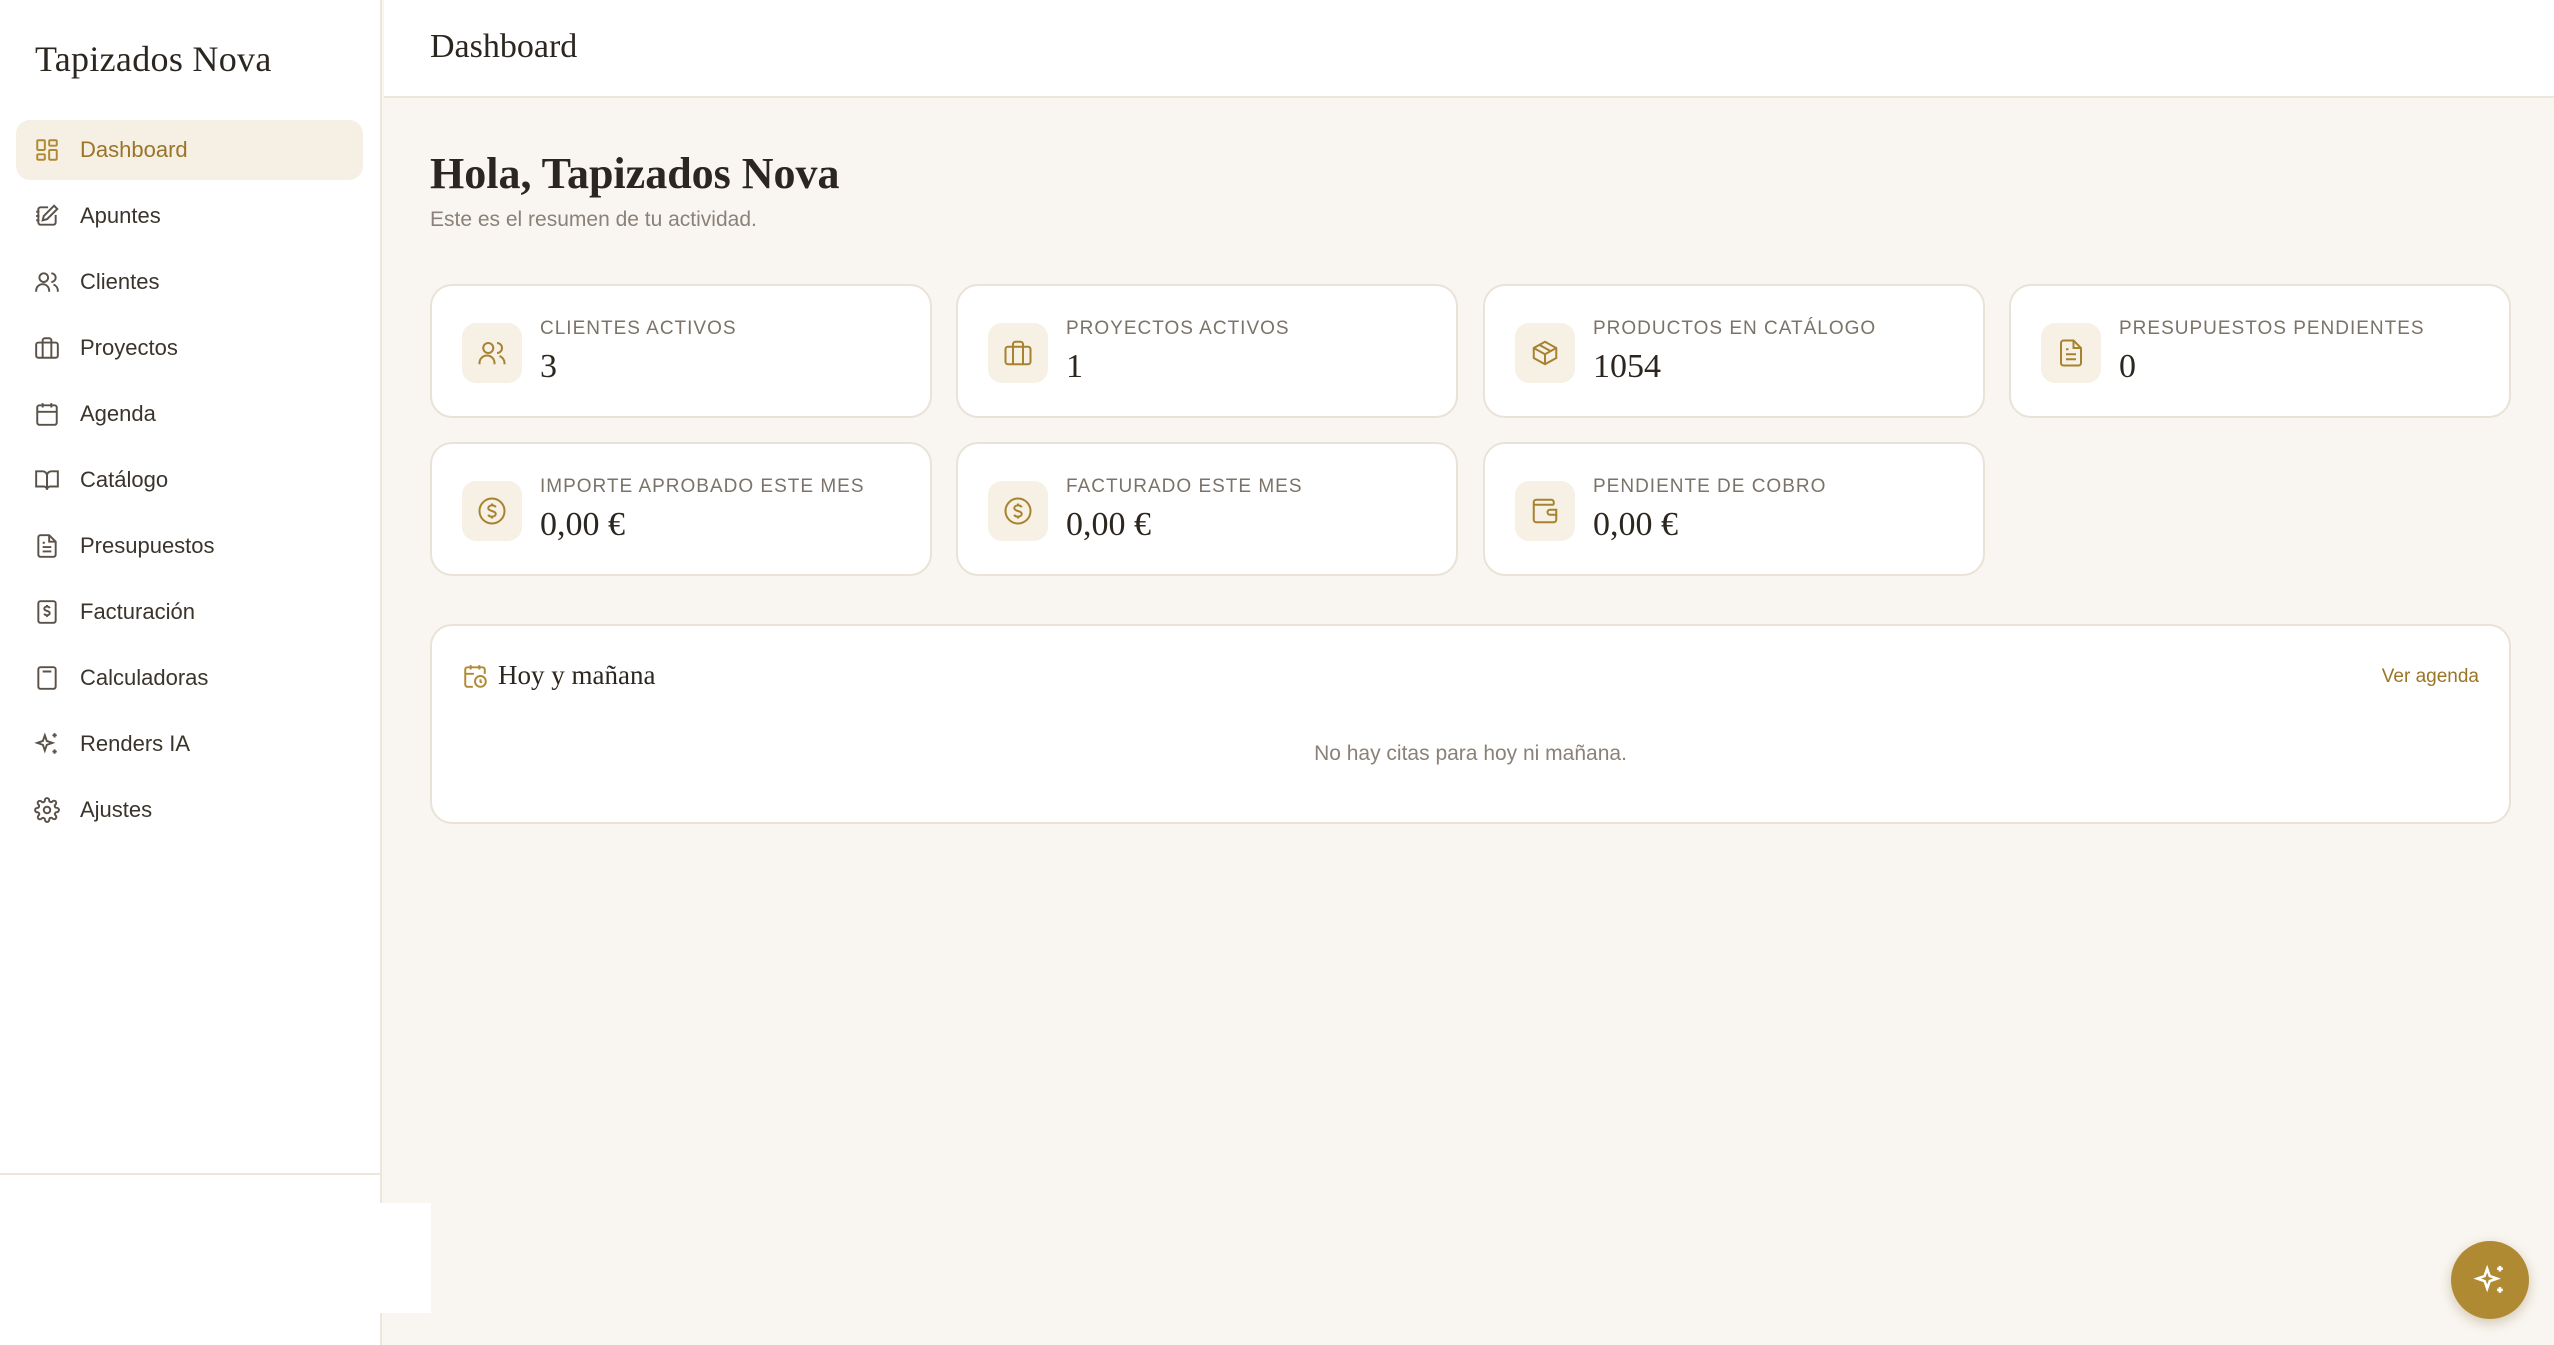 The height and width of the screenshot is (1345, 2554). I want to click on stat-card-facturado: FACTURADO ESTE MES 0,00 €, so click(1207, 509).